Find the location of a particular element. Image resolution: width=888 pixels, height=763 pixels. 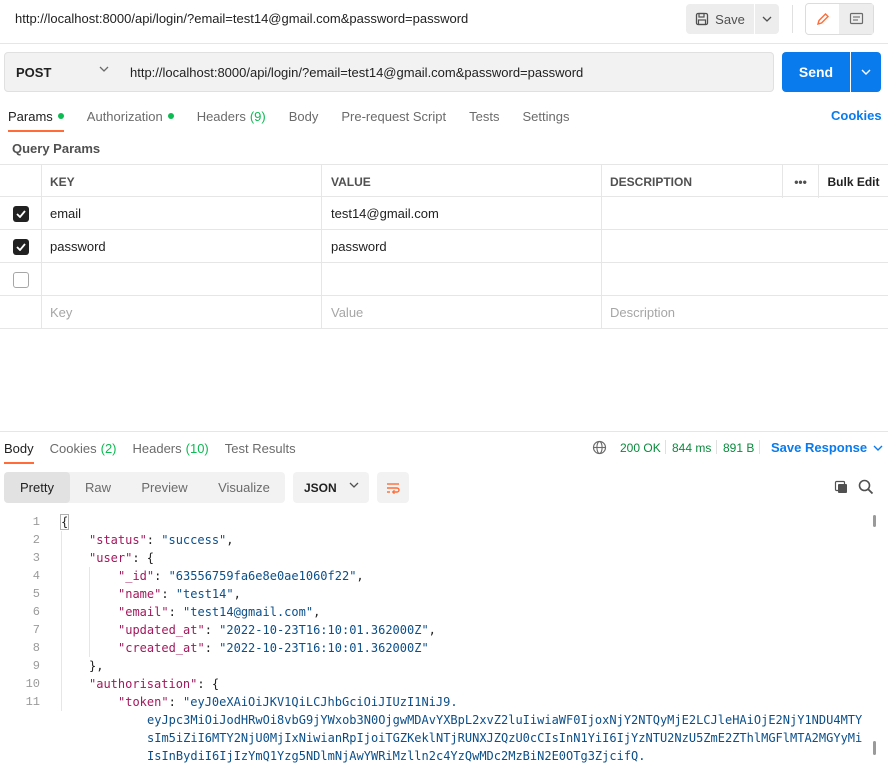

send-dropdown-button is located at coordinates (866, 72).